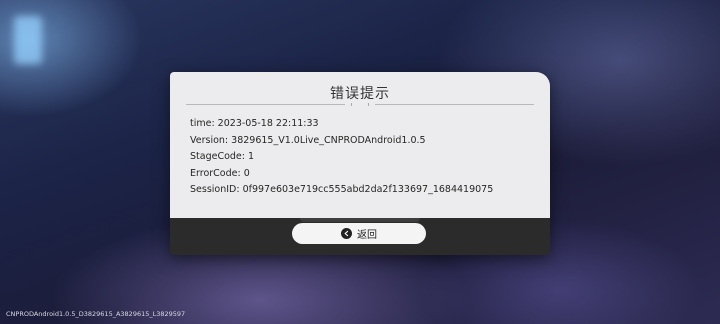 The width and height of the screenshot is (720, 324). Describe the element at coordinates (360, 220) in the screenshot. I see `footer-tab` at that location.